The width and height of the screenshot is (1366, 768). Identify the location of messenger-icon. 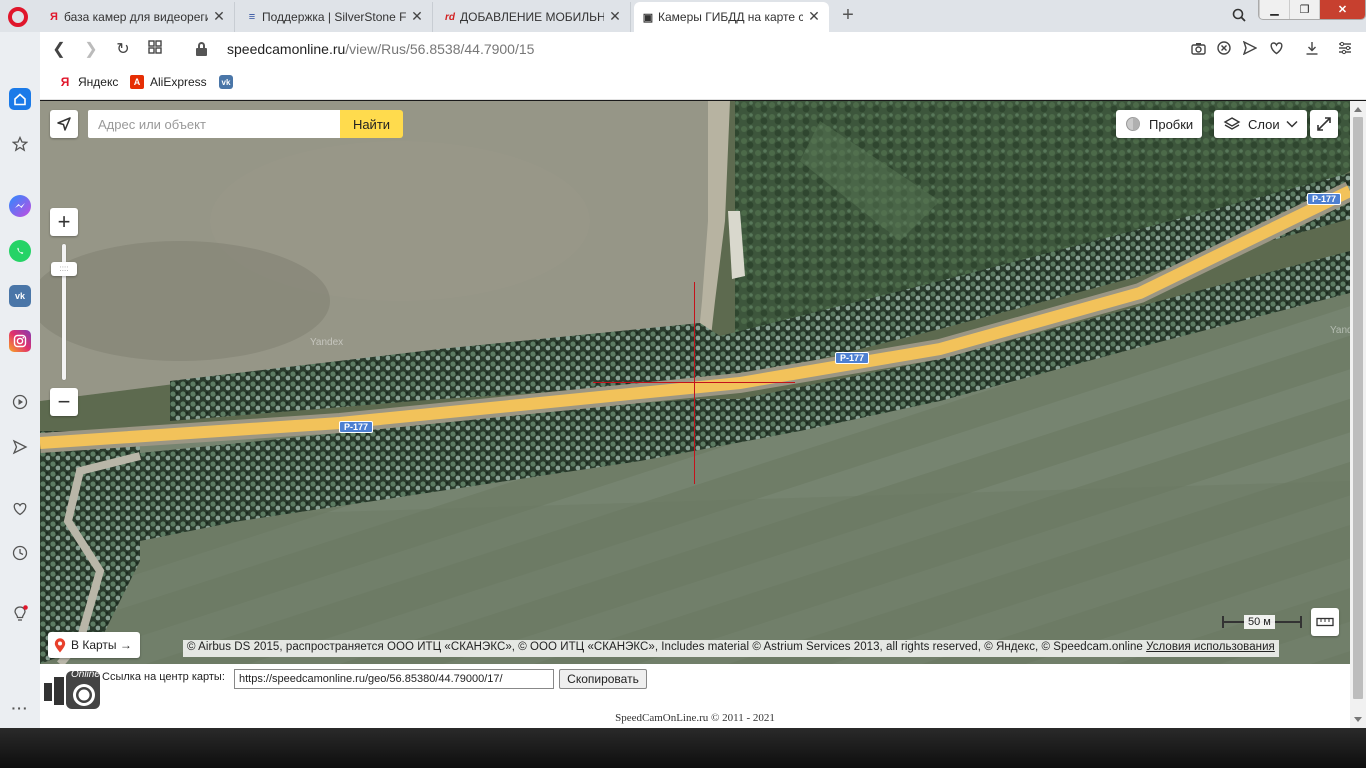
(20, 206).